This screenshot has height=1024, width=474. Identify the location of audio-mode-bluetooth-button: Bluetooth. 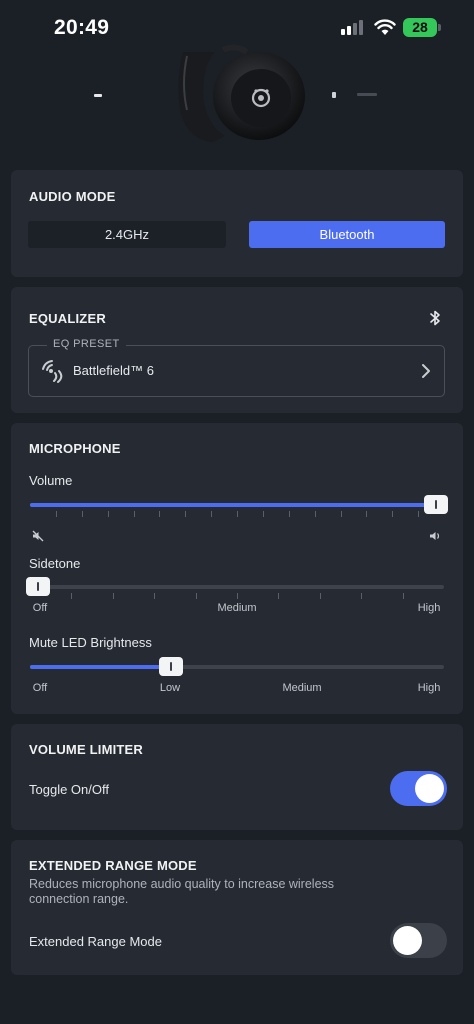
(347, 234).